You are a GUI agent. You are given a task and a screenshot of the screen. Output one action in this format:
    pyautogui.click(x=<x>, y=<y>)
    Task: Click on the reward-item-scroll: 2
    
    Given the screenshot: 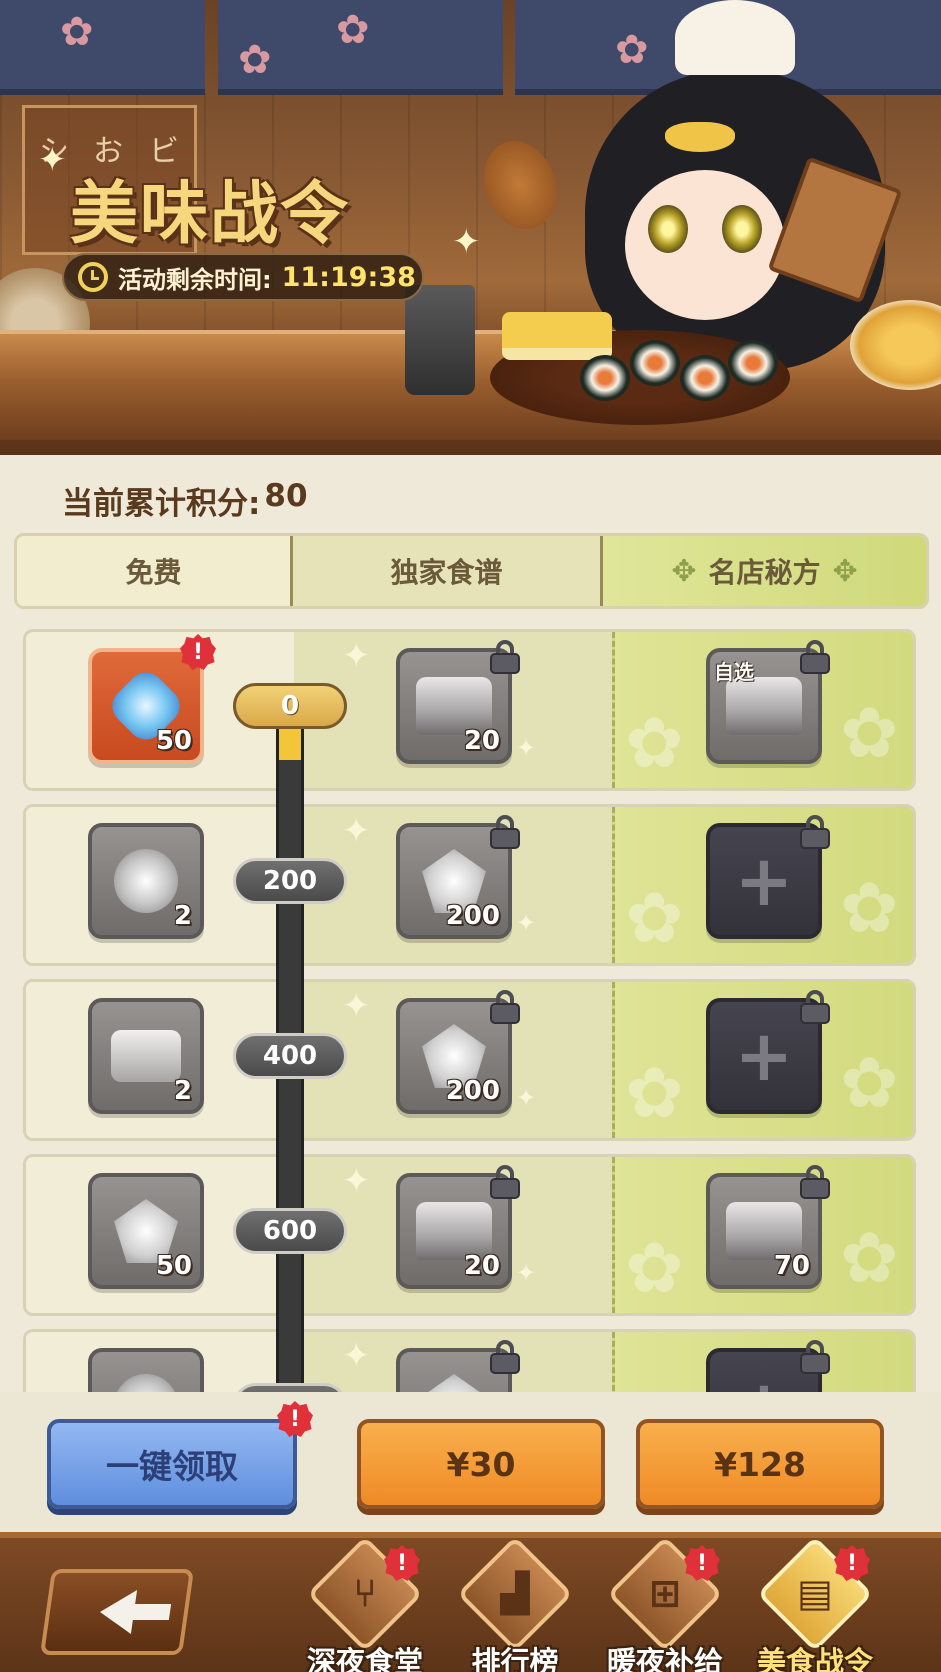 What is the action you would take?
    pyautogui.click(x=146, y=1056)
    